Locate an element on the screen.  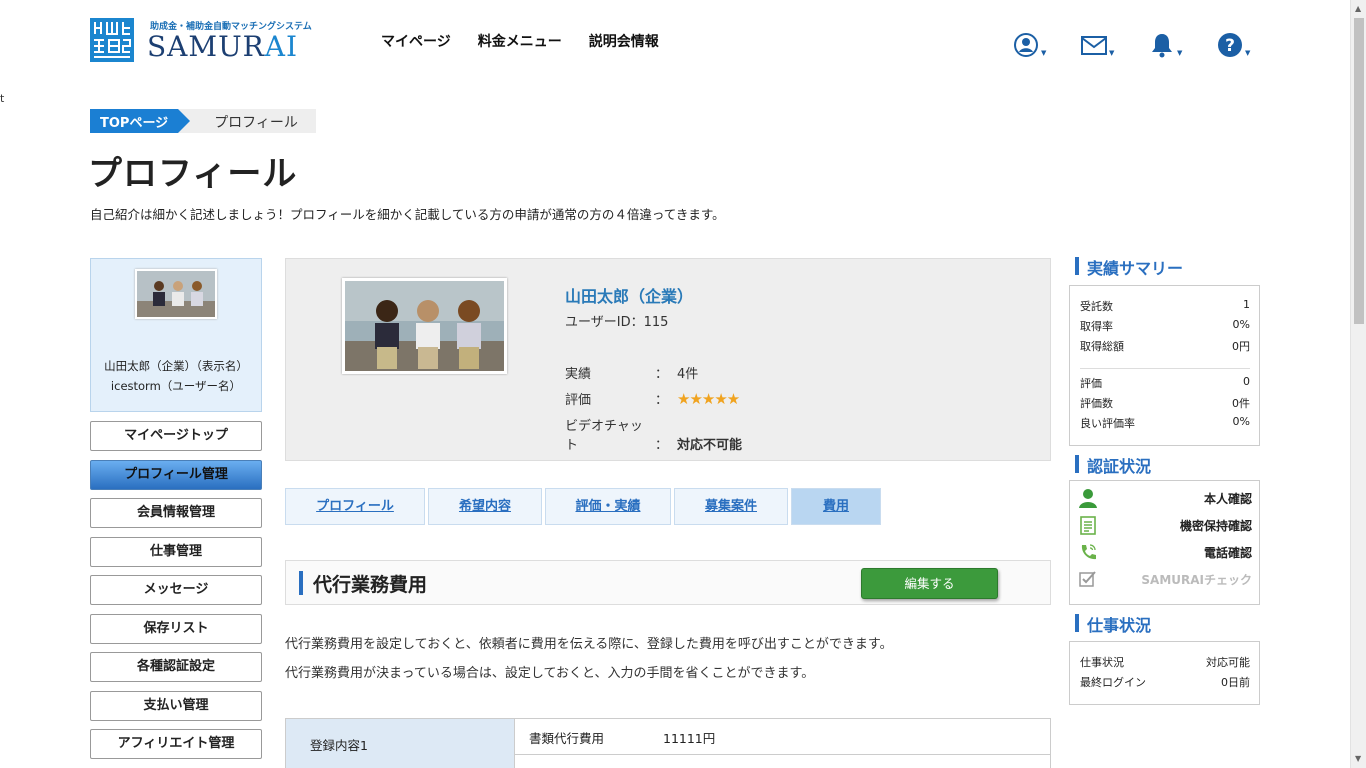
auth-item-identity: 本人確認 is located at coordinates (1165, 499).